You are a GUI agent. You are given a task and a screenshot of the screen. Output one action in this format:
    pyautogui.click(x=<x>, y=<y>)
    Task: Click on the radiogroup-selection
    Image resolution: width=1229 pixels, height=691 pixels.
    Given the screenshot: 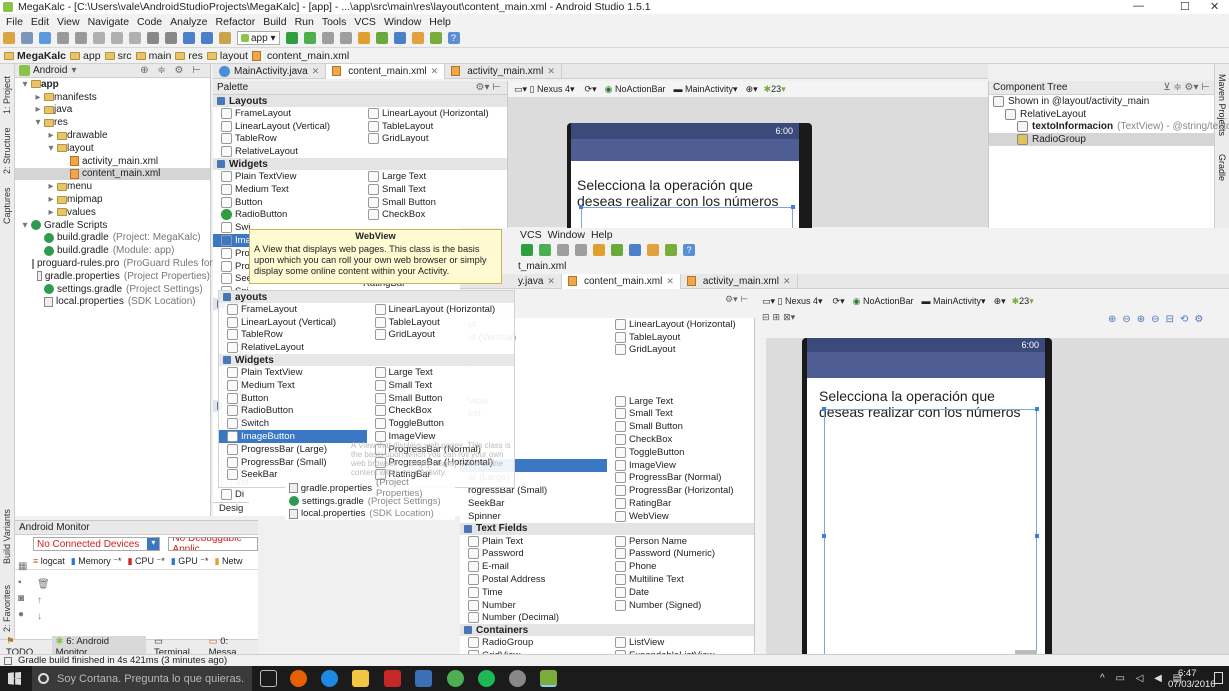 What is the action you would take?
    pyautogui.click(x=930, y=537)
    